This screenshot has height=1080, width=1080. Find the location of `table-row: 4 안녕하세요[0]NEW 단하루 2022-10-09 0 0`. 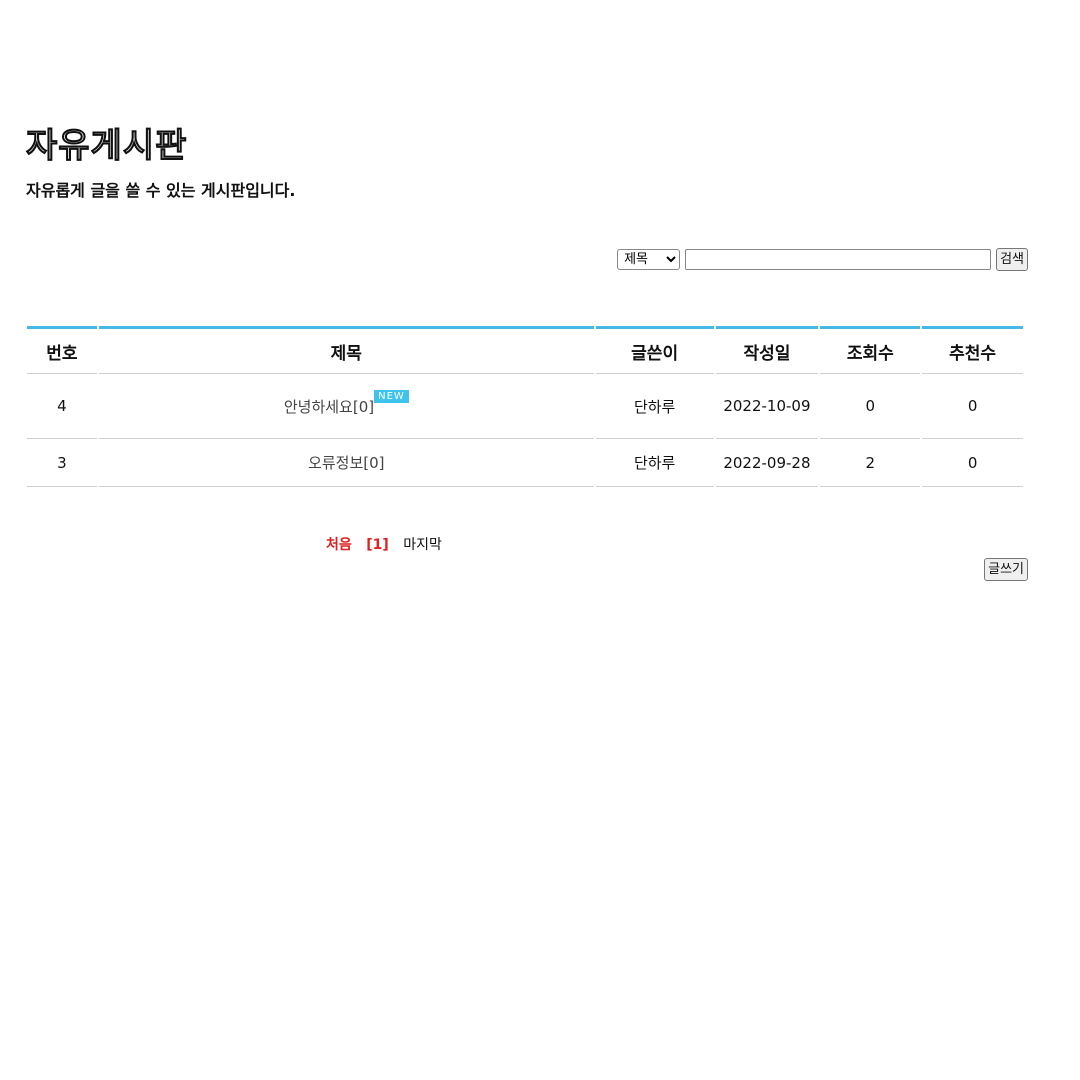

table-row: 4 안녕하세요[0]NEW 단하루 2022-10-09 0 0 is located at coordinates (525, 406).